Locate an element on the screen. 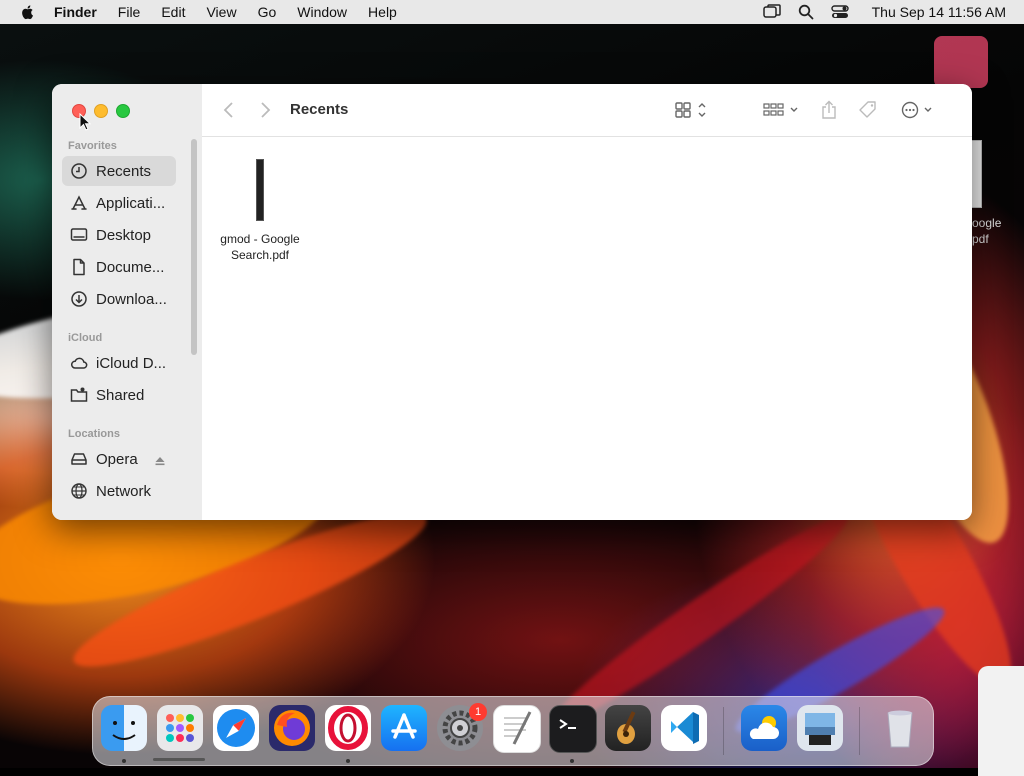  sidebar-item-label: Desktop is located at coordinates (124, 235).